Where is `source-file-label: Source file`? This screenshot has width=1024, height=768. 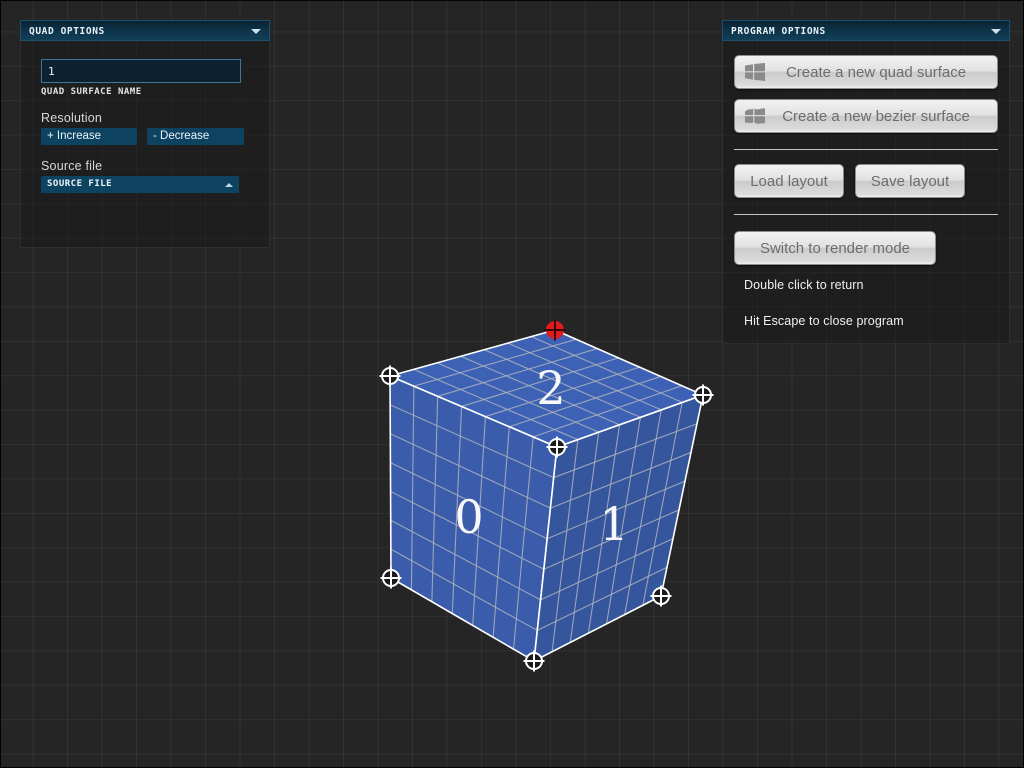 source-file-label: Source file is located at coordinates (72, 166).